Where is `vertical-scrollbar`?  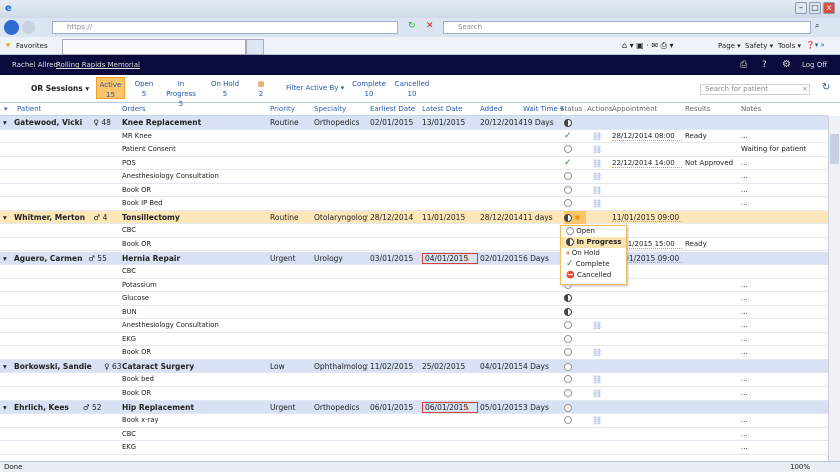
vertical-scrollbar is located at coordinates (834, 288).